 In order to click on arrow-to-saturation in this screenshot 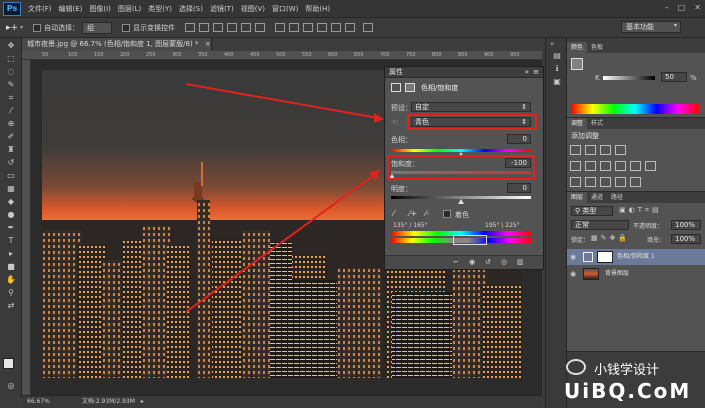, I will do `click(280, 243)`.